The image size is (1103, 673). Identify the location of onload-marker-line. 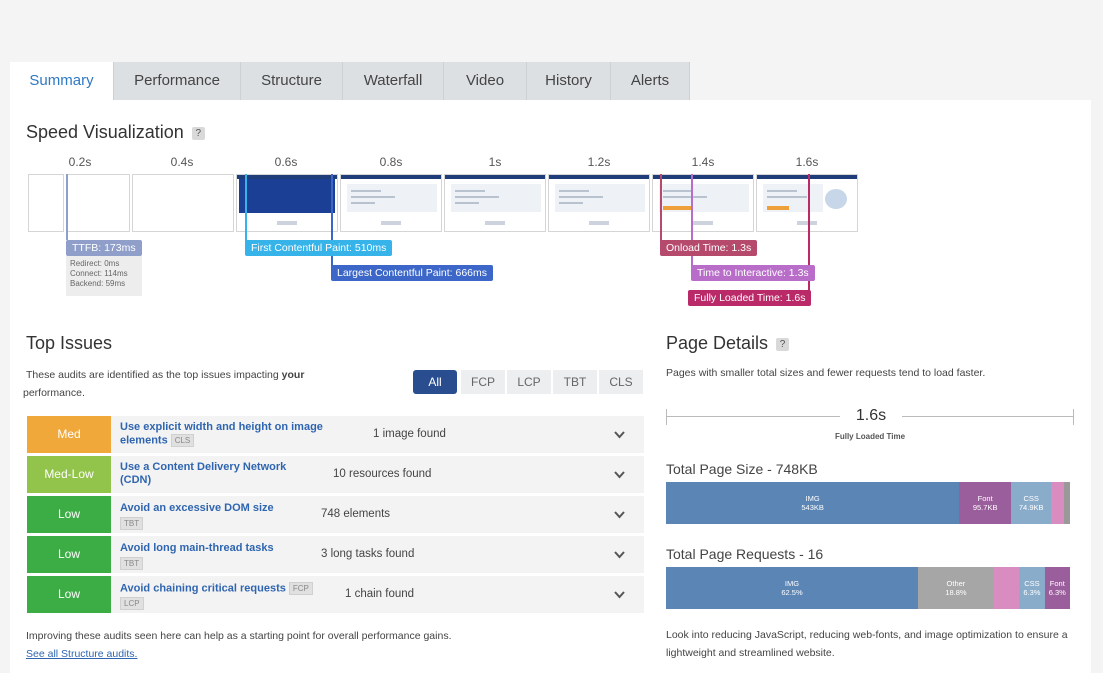
(661, 211).